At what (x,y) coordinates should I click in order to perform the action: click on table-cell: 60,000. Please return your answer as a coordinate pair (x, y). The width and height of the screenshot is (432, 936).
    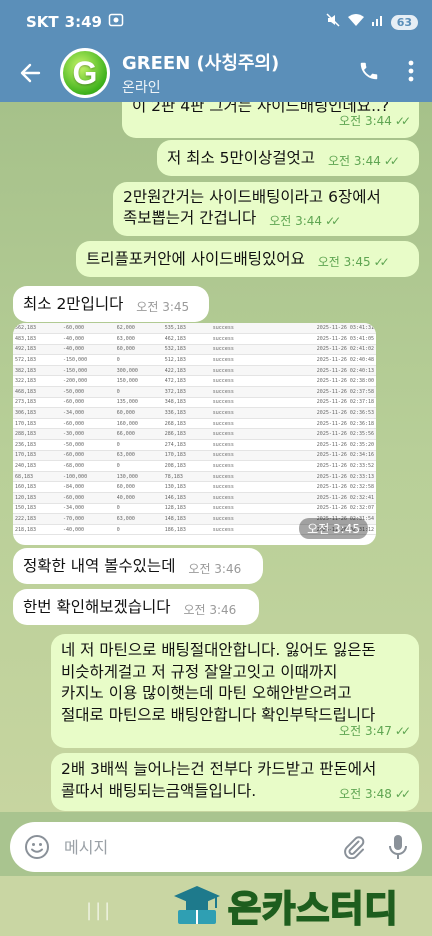
    Looking at the image, I should click on (138, 350).